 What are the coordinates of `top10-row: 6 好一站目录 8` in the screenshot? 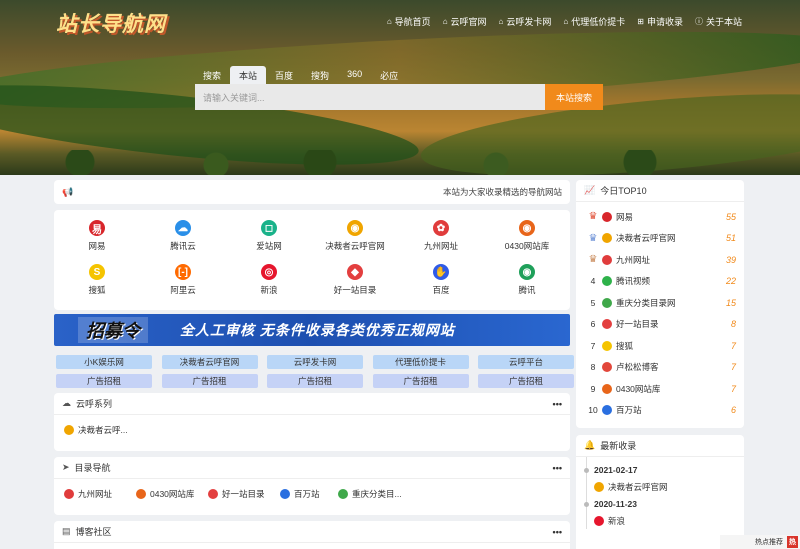 It's located at (660, 325).